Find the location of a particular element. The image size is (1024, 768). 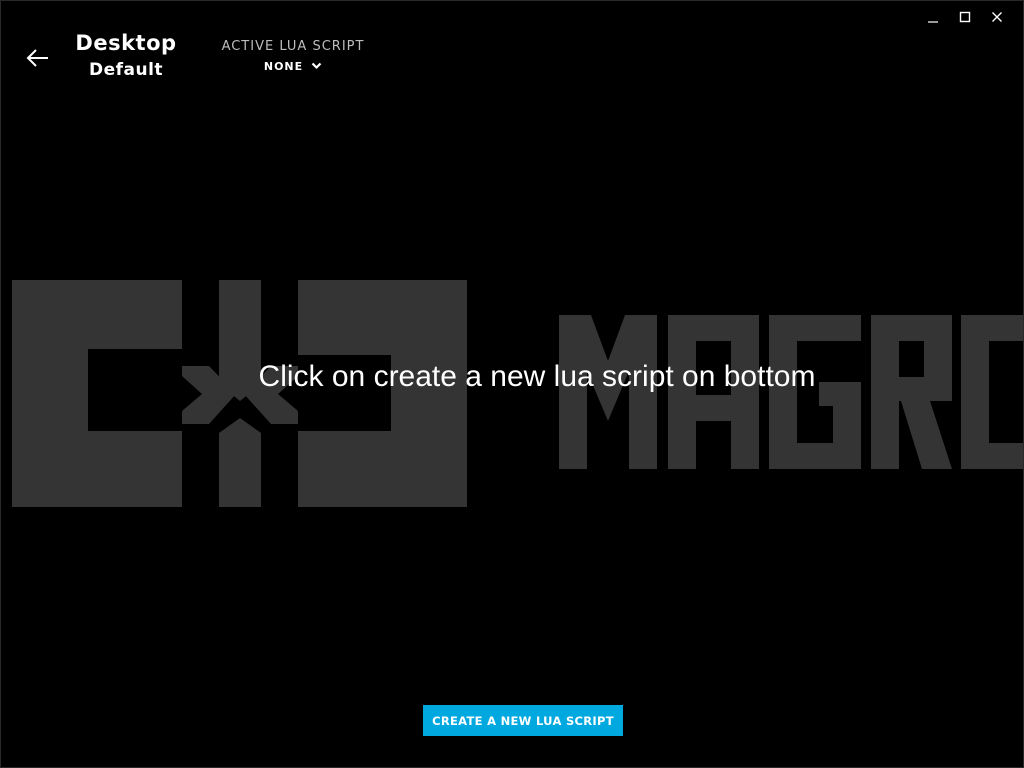

profile-name: Desktop is located at coordinates (126, 43).